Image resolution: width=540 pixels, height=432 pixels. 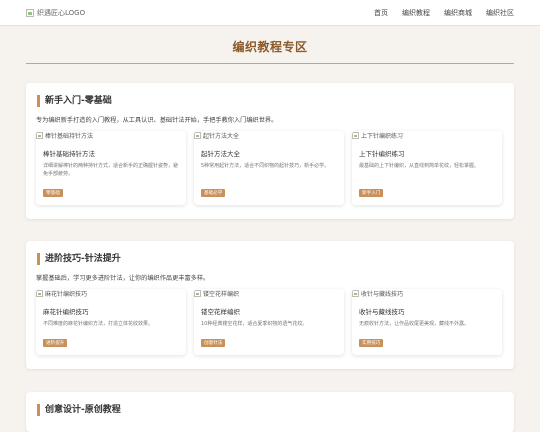 What do you see at coordinates (416, 13) in the screenshot?
I see `nav-item-tutorials: 编织教程` at bounding box center [416, 13].